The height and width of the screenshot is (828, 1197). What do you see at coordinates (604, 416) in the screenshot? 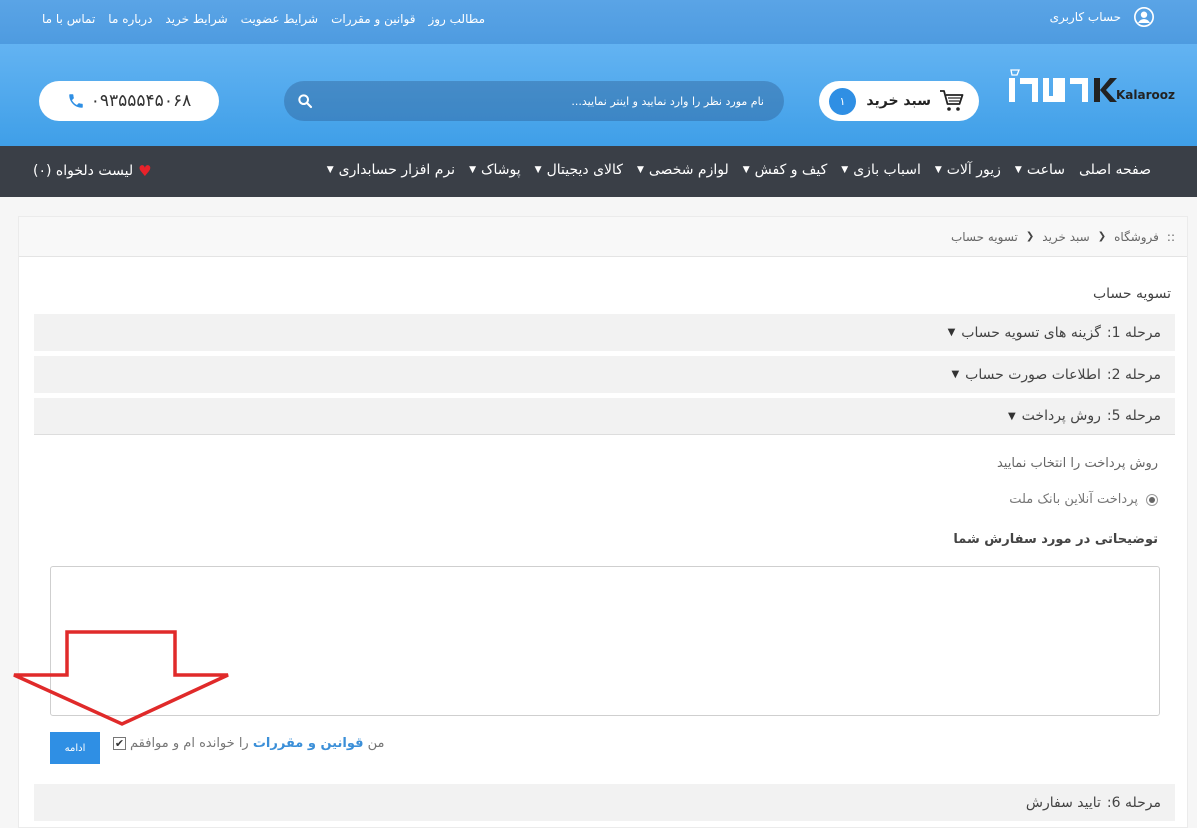
I see `step-5-header: مرحله 5: روش پرداخت ▼` at bounding box center [604, 416].